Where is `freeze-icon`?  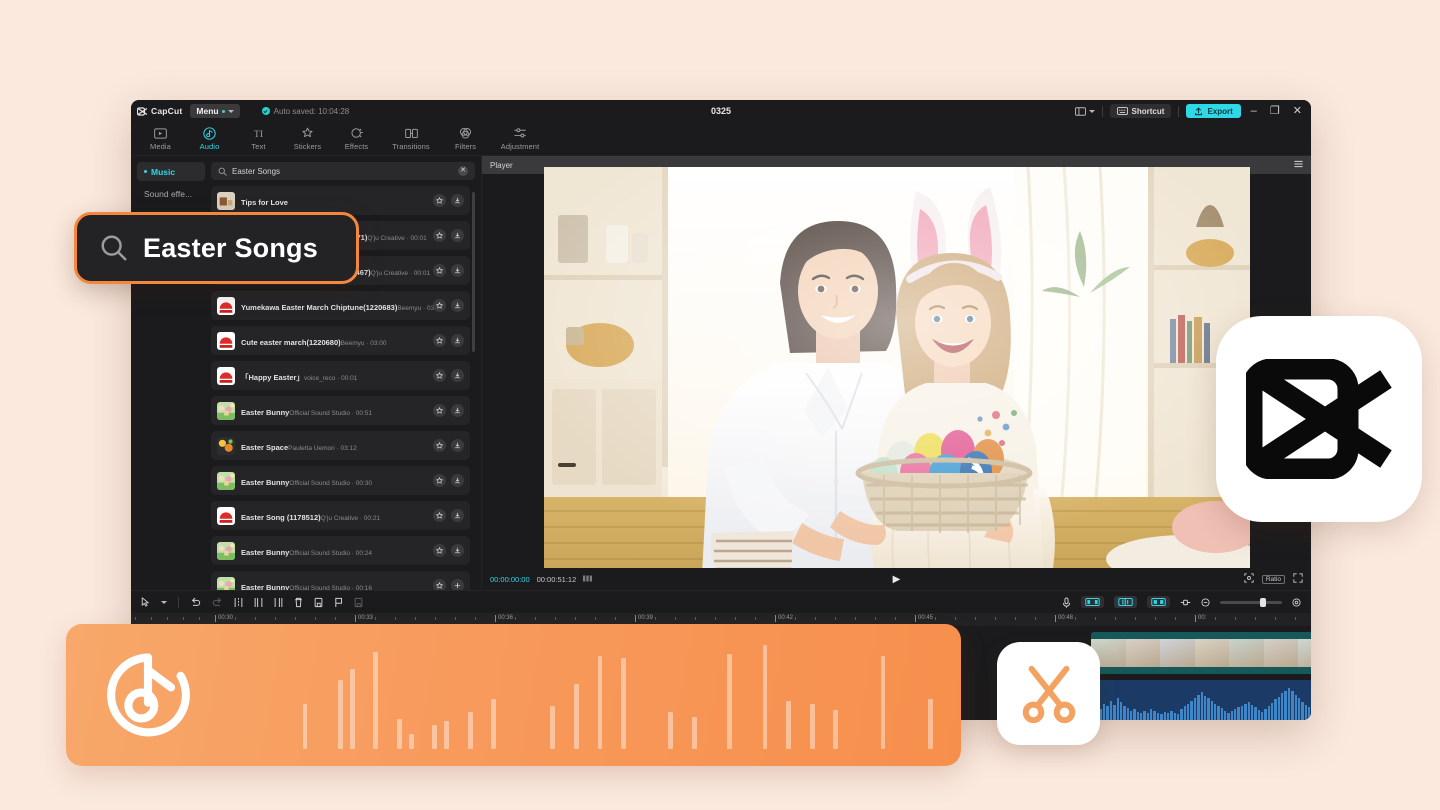 freeze-icon is located at coordinates (318, 602).